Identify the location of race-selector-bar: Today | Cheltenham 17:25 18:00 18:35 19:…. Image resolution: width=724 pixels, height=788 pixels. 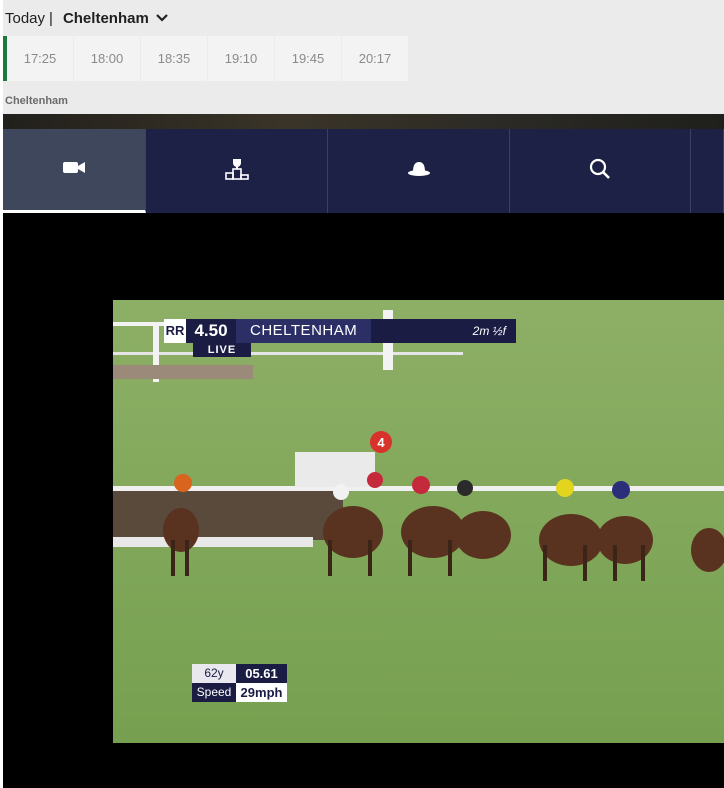
(363, 57).